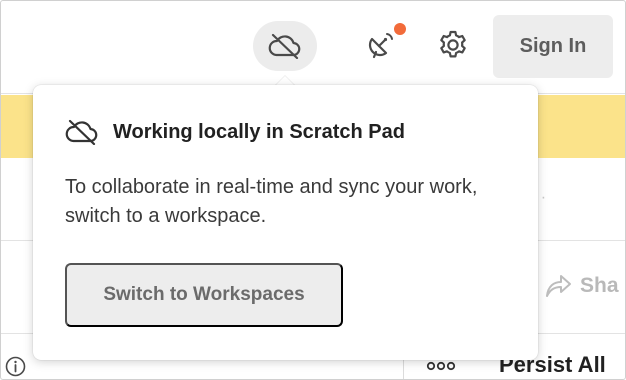  I want to click on popover-header: Working locally in Scratch Pad, so click(235, 132).